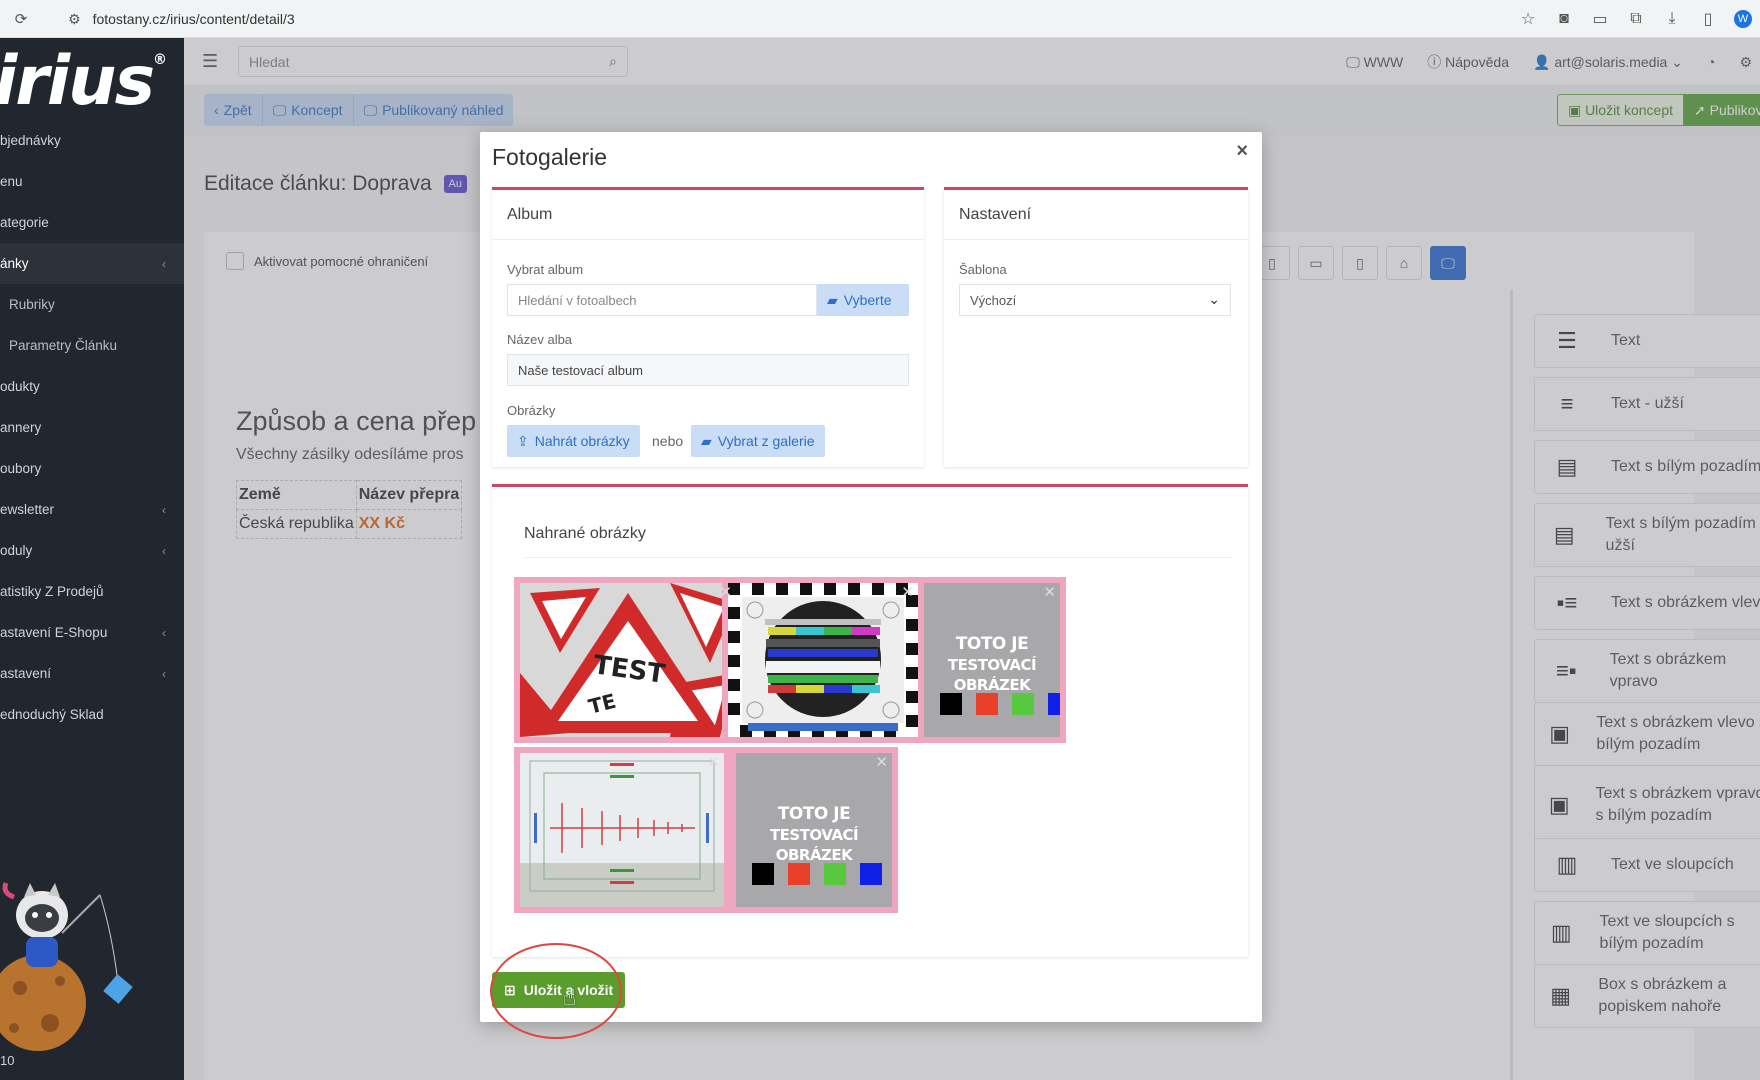 This screenshot has width=1760, height=1080. What do you see at coordinates (92, 140) in the screenshot?
I see `sidebar-item: bjednávky` at bounding box center [92, 140].